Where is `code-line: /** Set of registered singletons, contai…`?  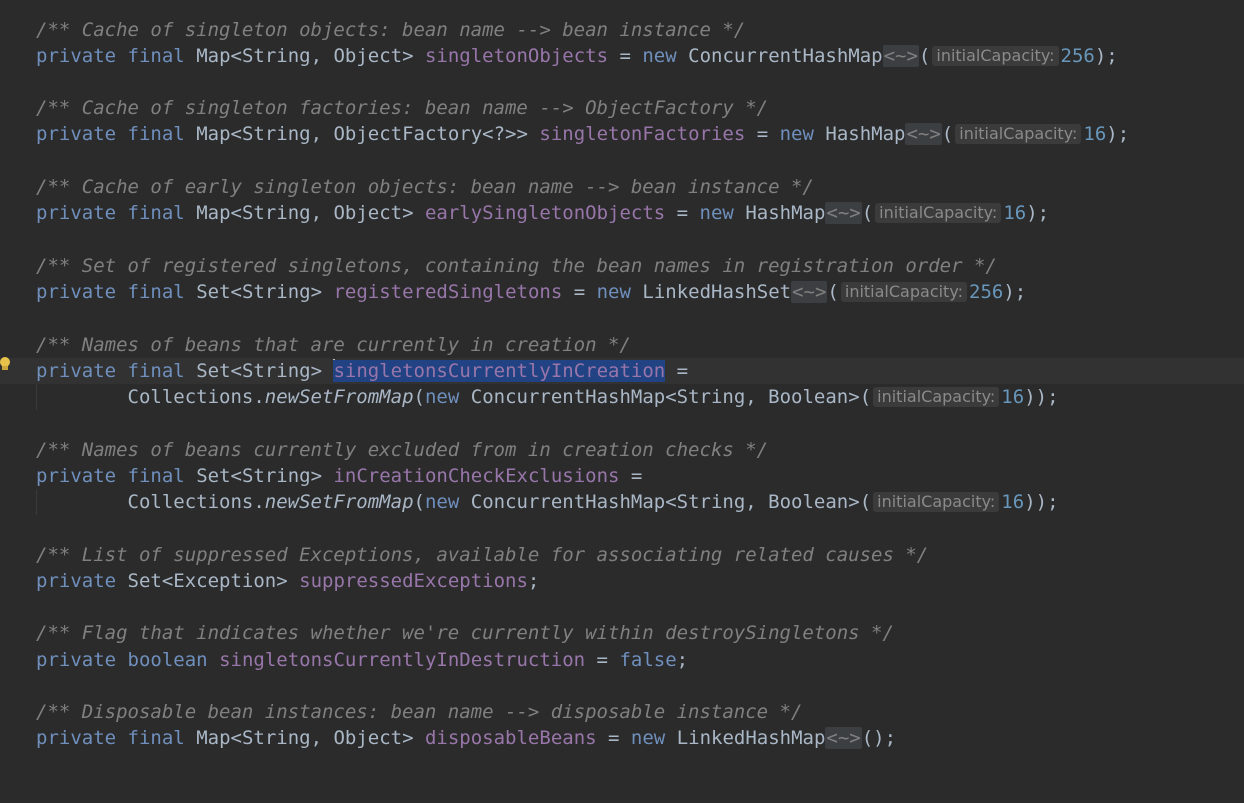 code-line: /** Set of registered singletons, contai… is located at coordinates (622, 266).